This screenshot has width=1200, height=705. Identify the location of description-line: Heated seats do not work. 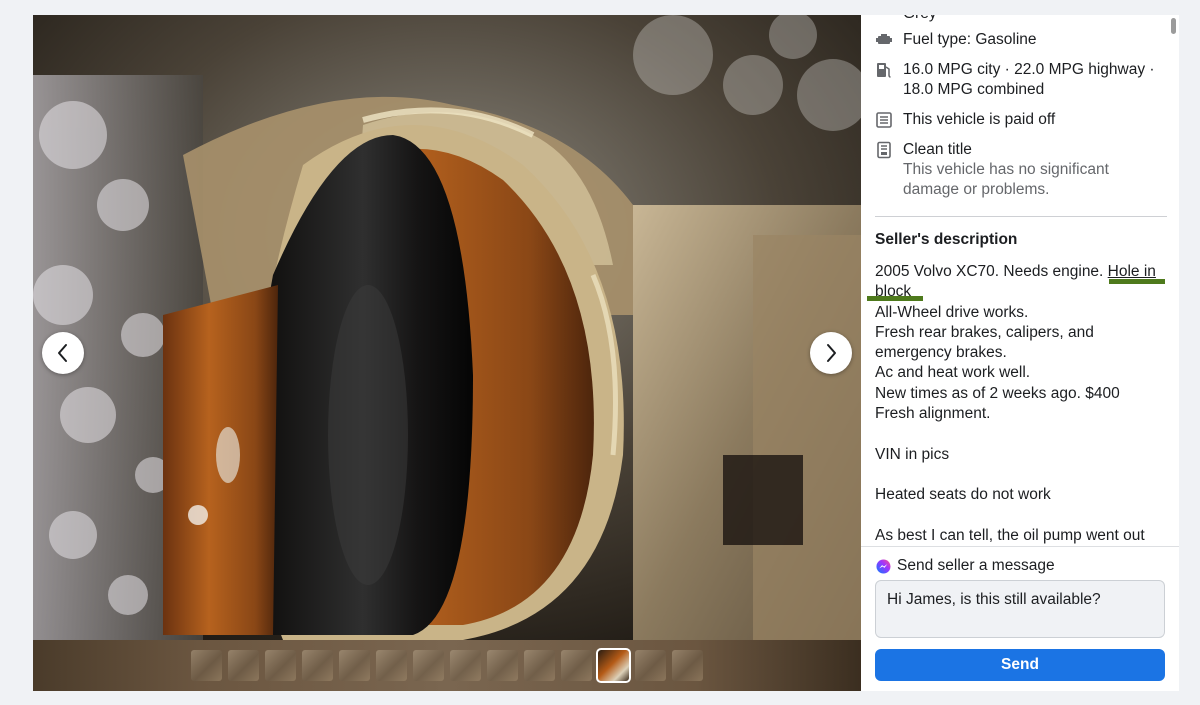
(963, 495).